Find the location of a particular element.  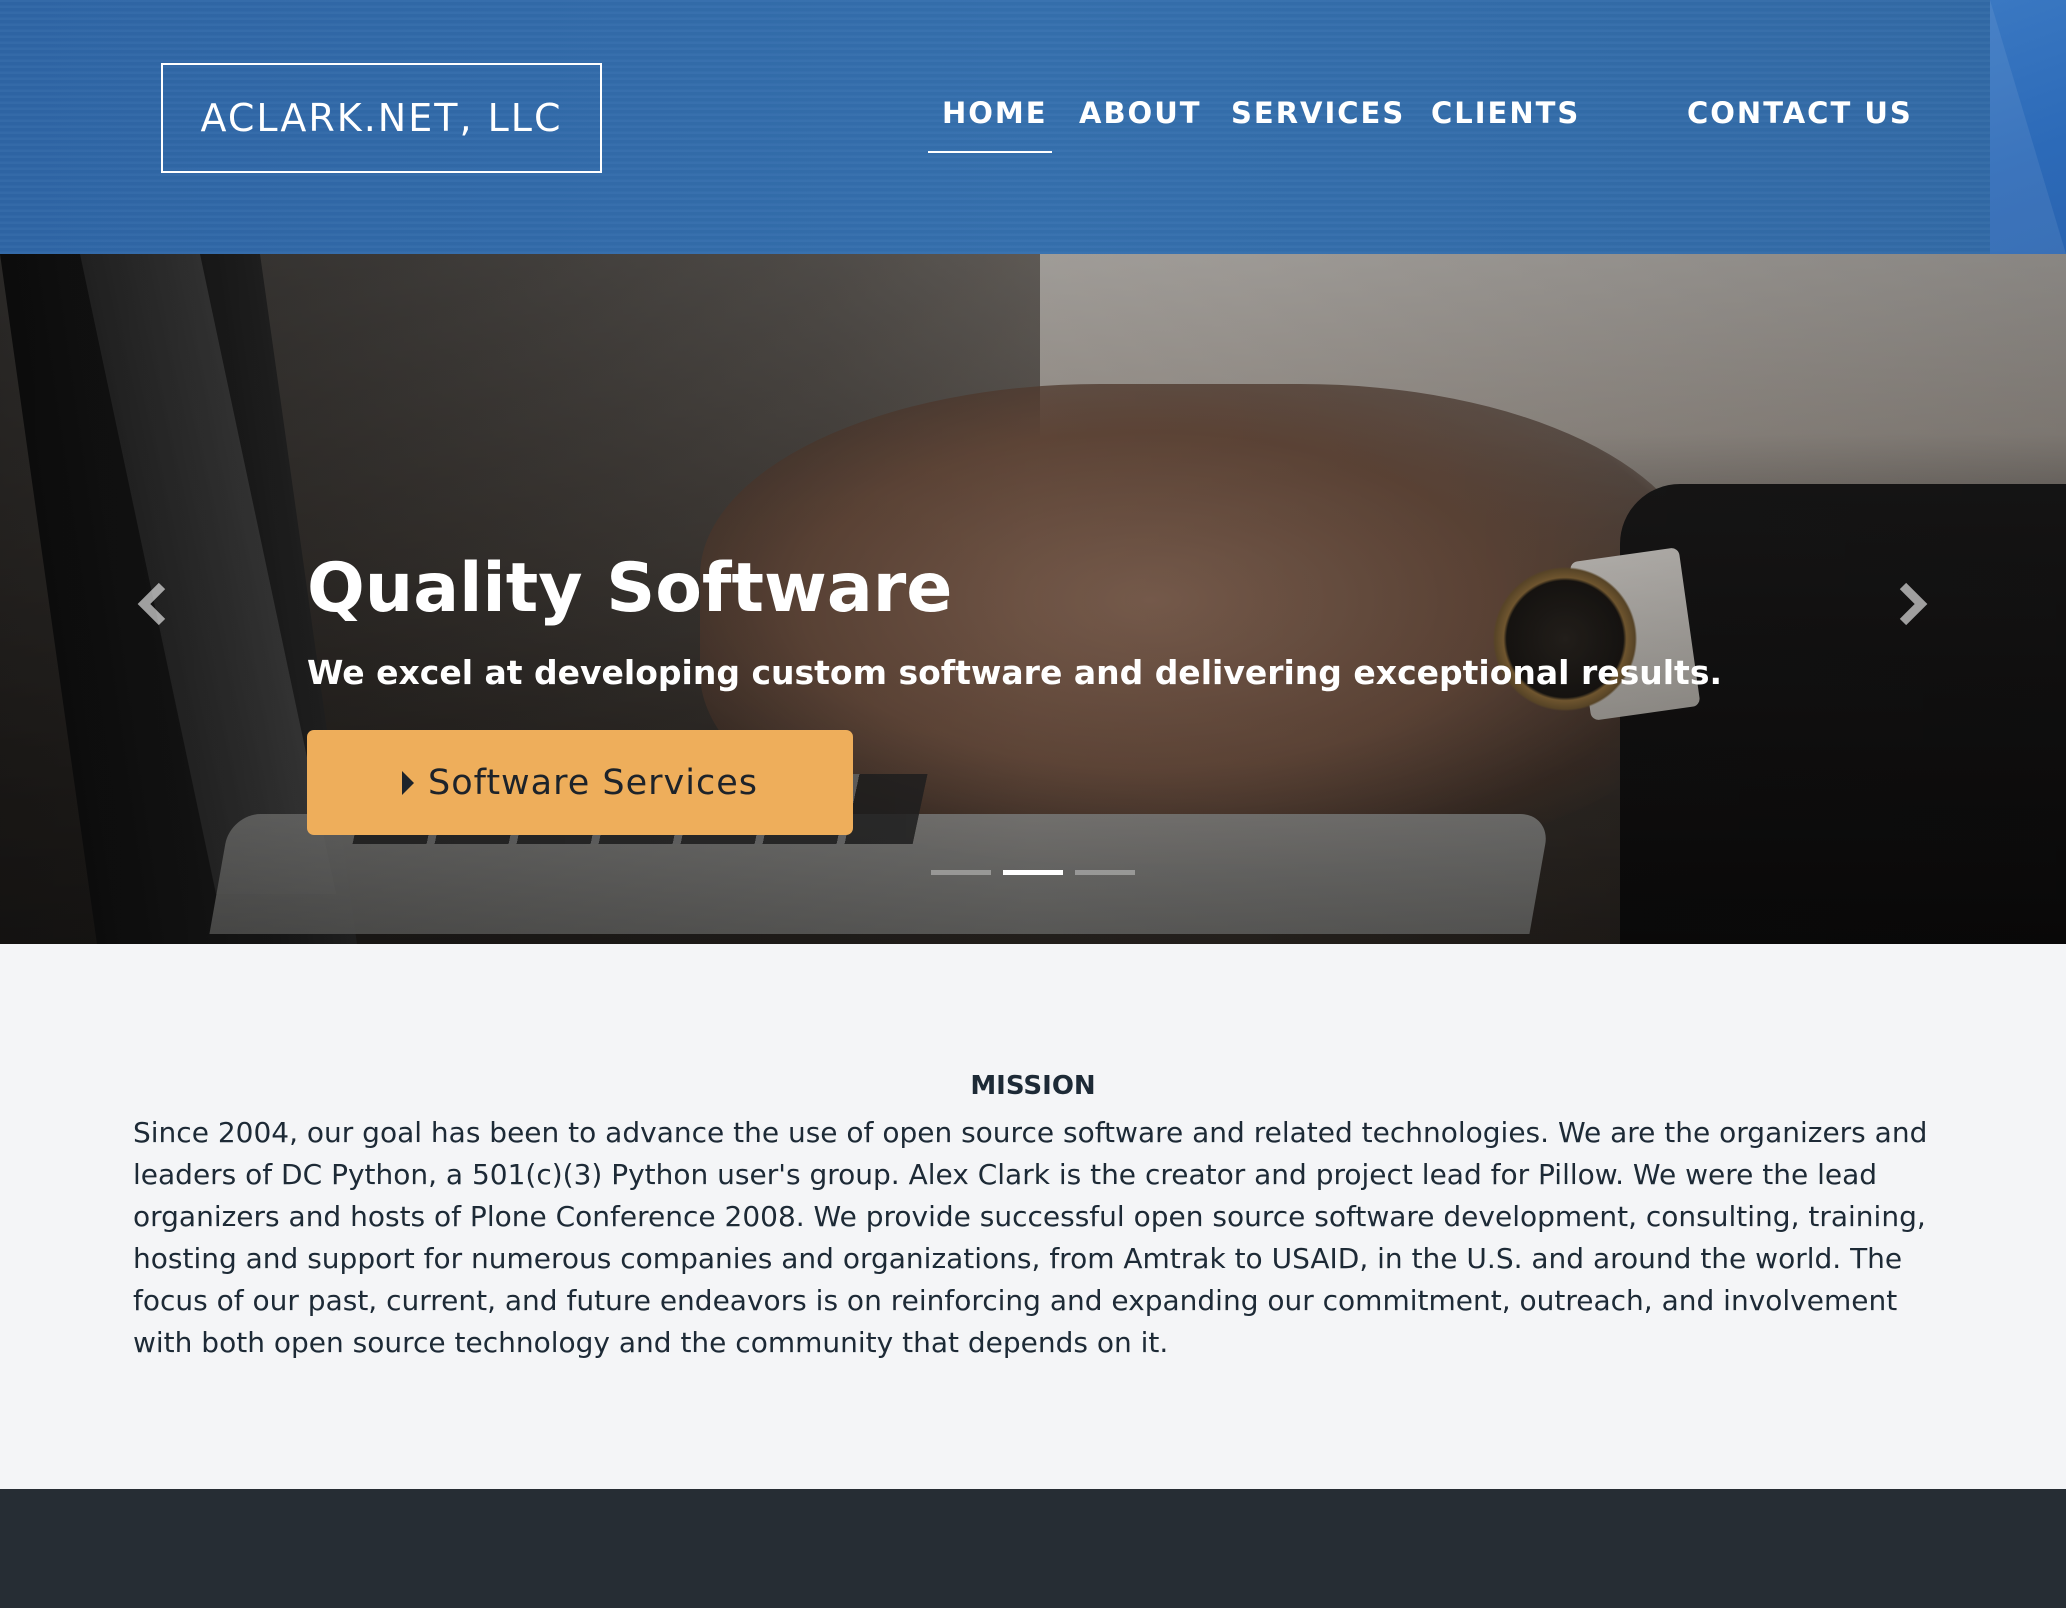

hero-title: Quality Software is located at coordinates (630, 588).